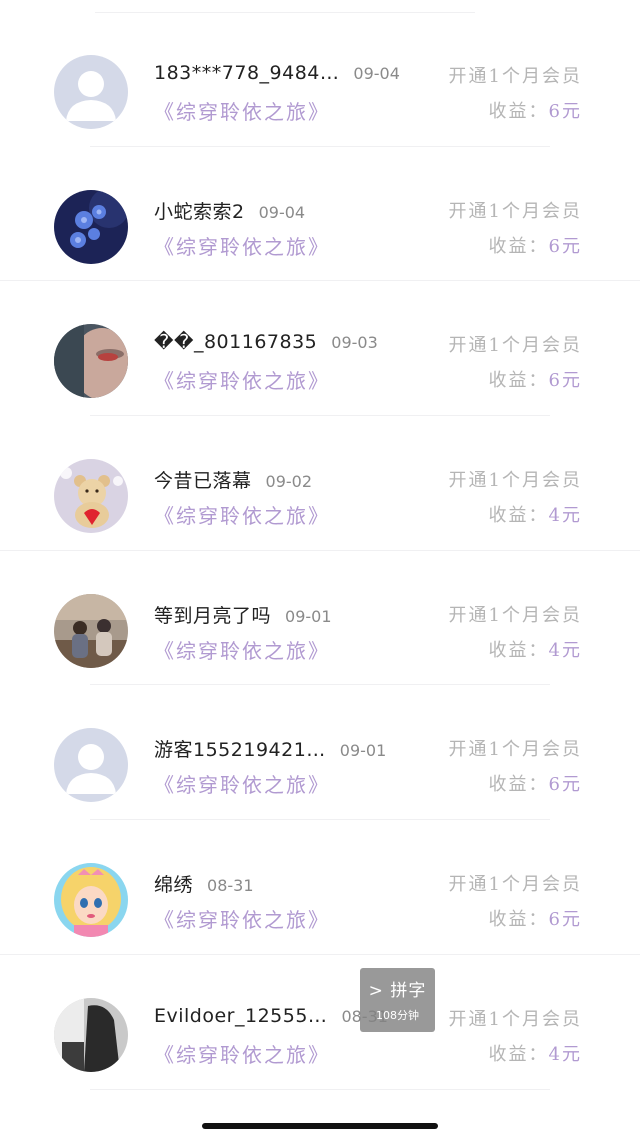 This screenshot has height=1139, width=640. I want to click on user-name: Evildoer_12555…08-31, so click(271, 1016).